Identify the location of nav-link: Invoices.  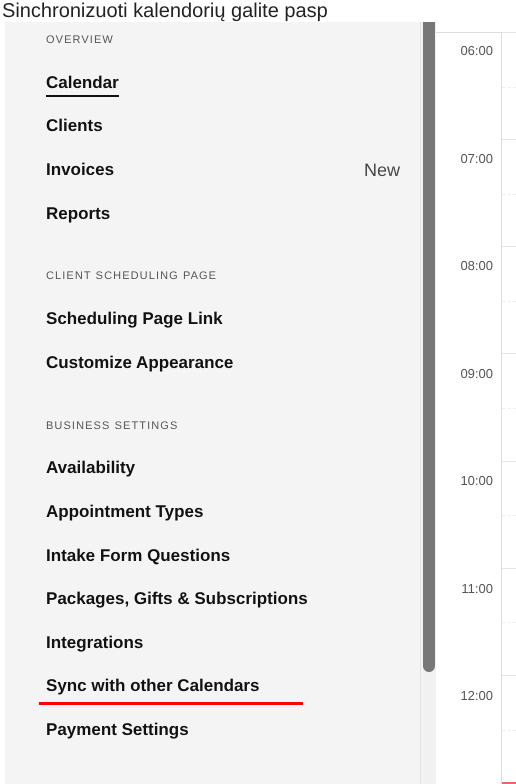
(80, 171).